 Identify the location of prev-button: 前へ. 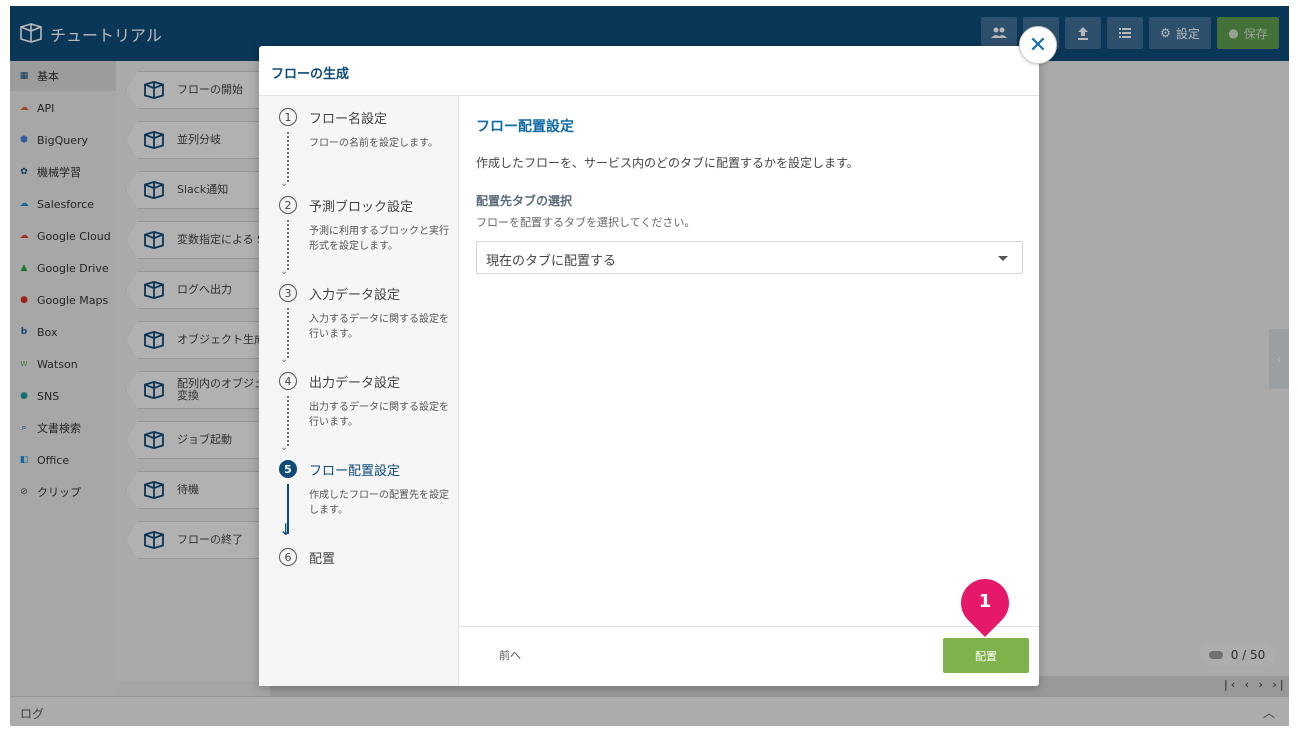
(510, 655).